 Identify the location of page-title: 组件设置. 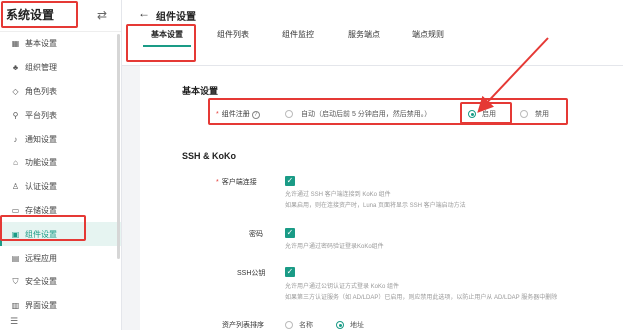
(176, 17).